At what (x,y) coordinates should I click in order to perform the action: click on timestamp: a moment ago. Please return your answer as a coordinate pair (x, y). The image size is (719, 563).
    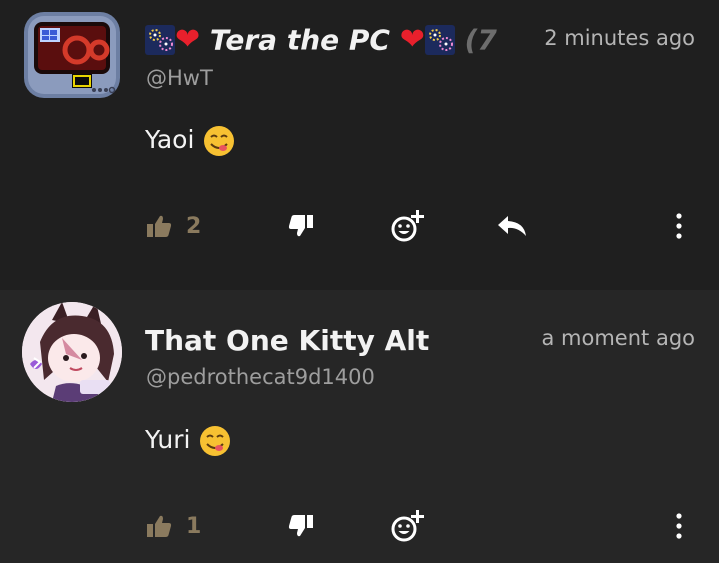
    Looking at the image, I should click on (618, 338).